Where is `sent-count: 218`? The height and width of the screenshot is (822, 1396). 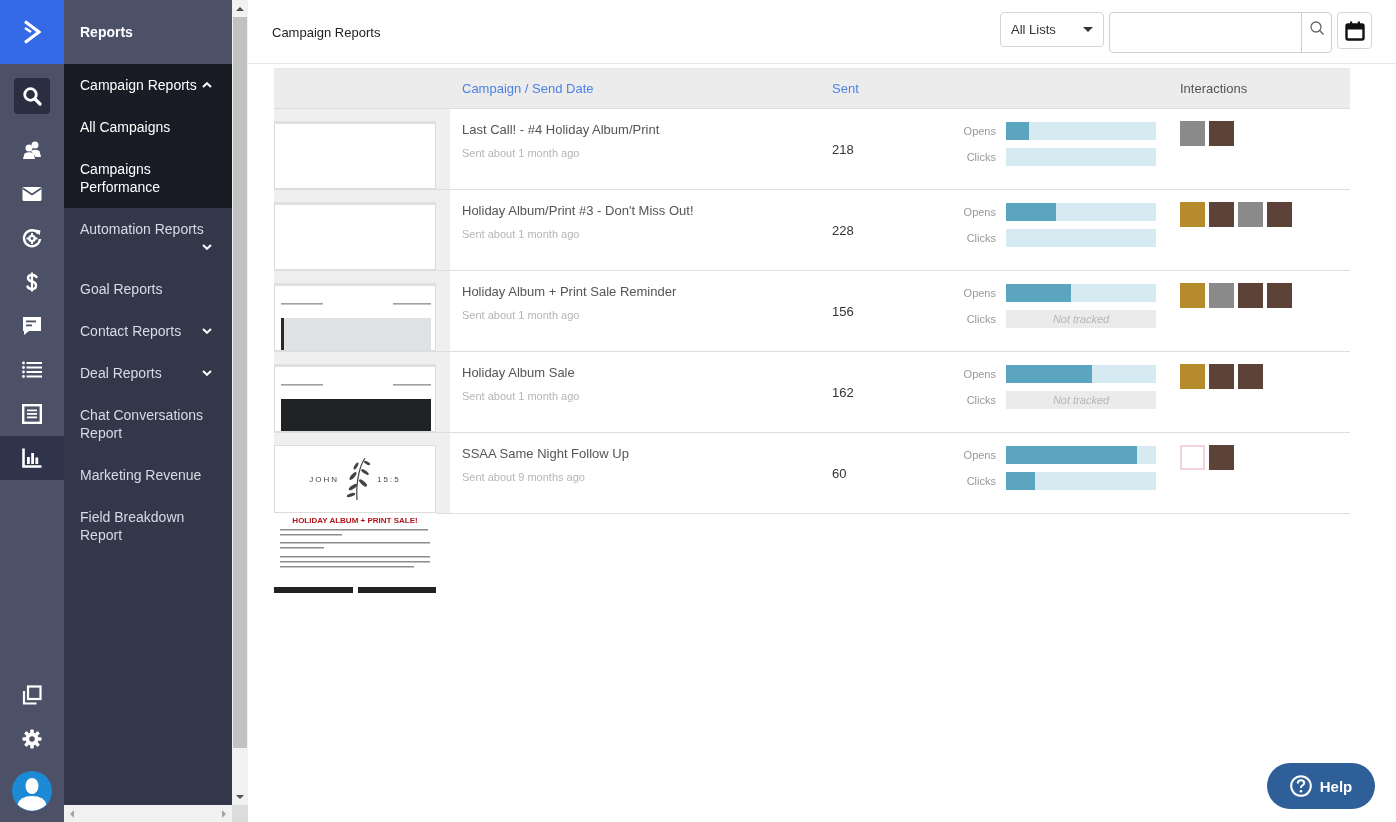
sent-count: 218 is located at coordinates (843, 149).